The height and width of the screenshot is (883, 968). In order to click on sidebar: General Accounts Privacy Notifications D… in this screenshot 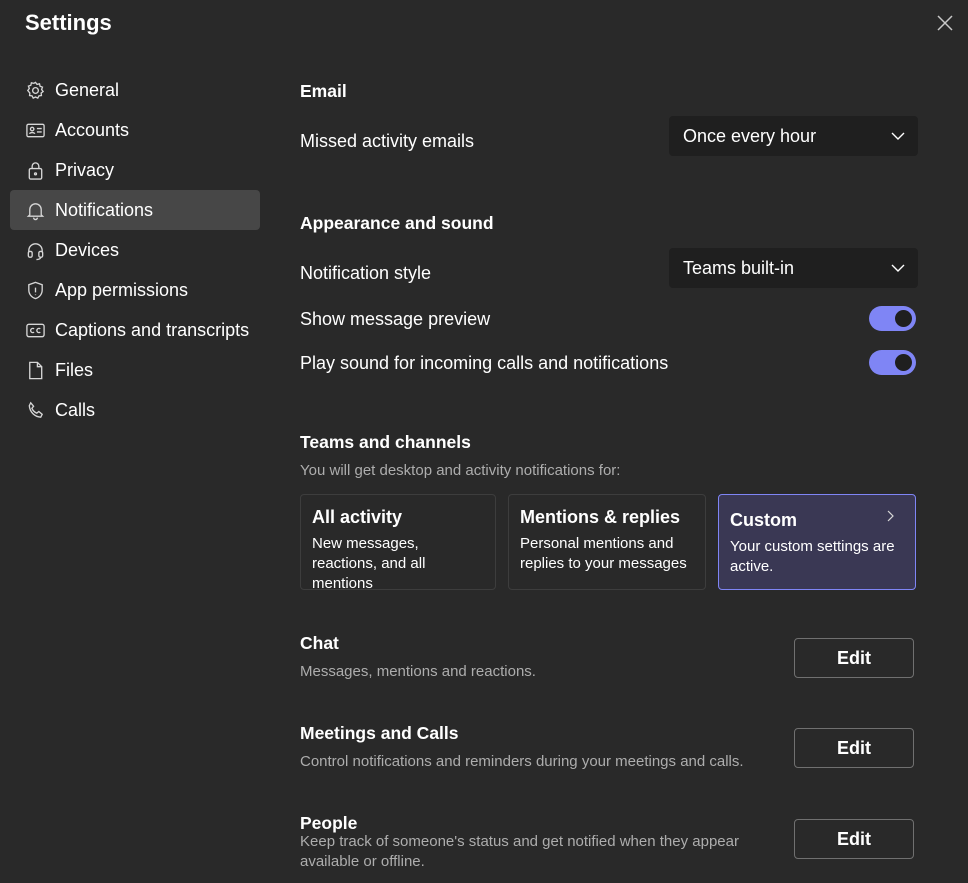, I will do `click(135, 250)`.